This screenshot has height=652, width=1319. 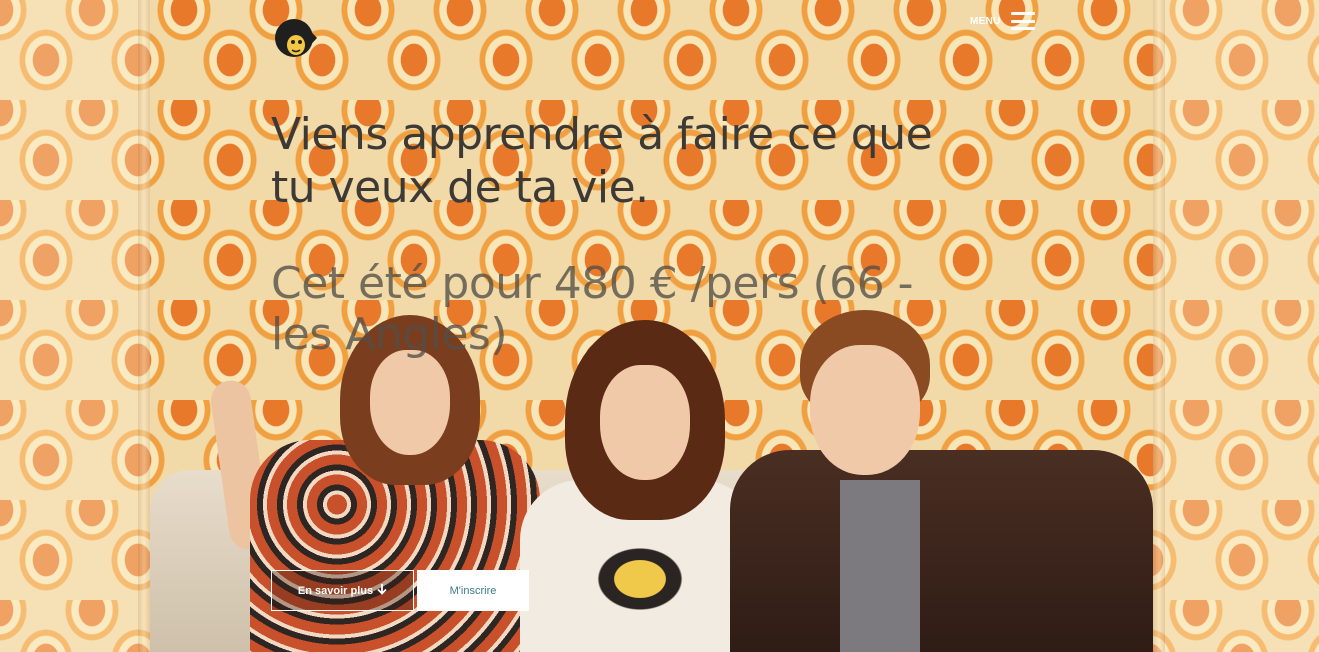 I want to click on learn-more-button: En savoir plus, so click(x=342, y=590).